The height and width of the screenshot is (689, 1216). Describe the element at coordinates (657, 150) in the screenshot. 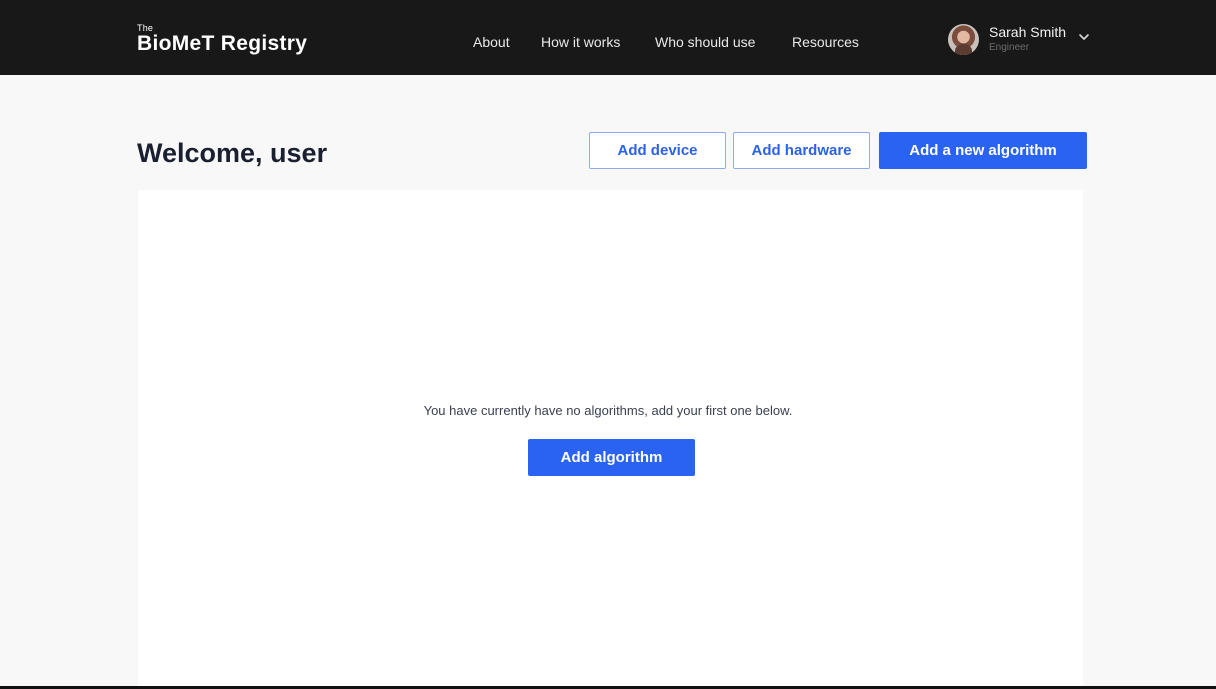

I see `add-device-button: Add device` at that location.